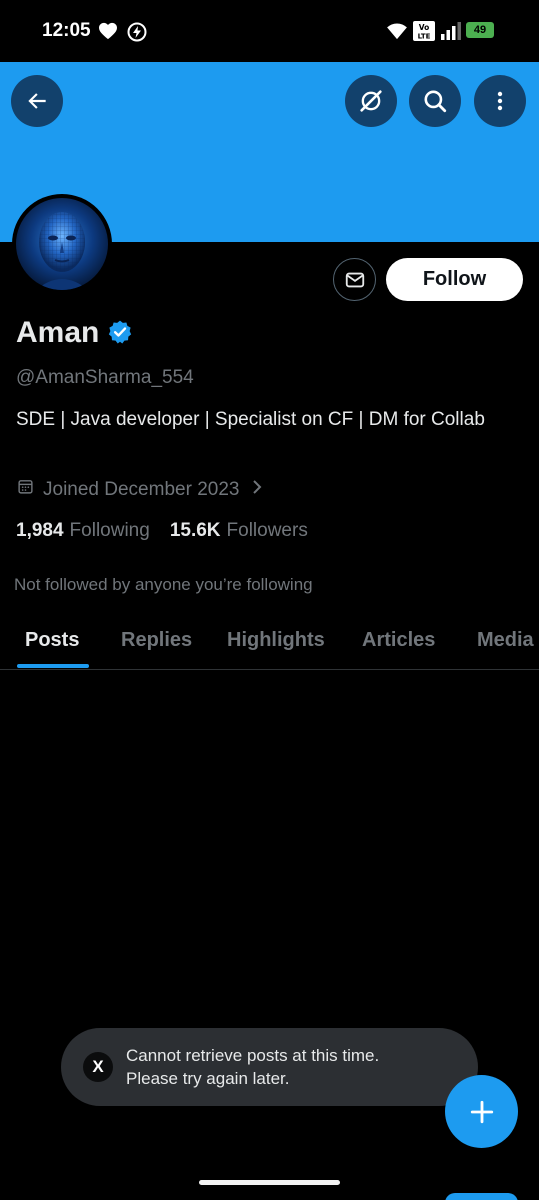  Describe the element at coordinates (398, 640) in the screenshot. I see `tab-articles: Articles` at that location.